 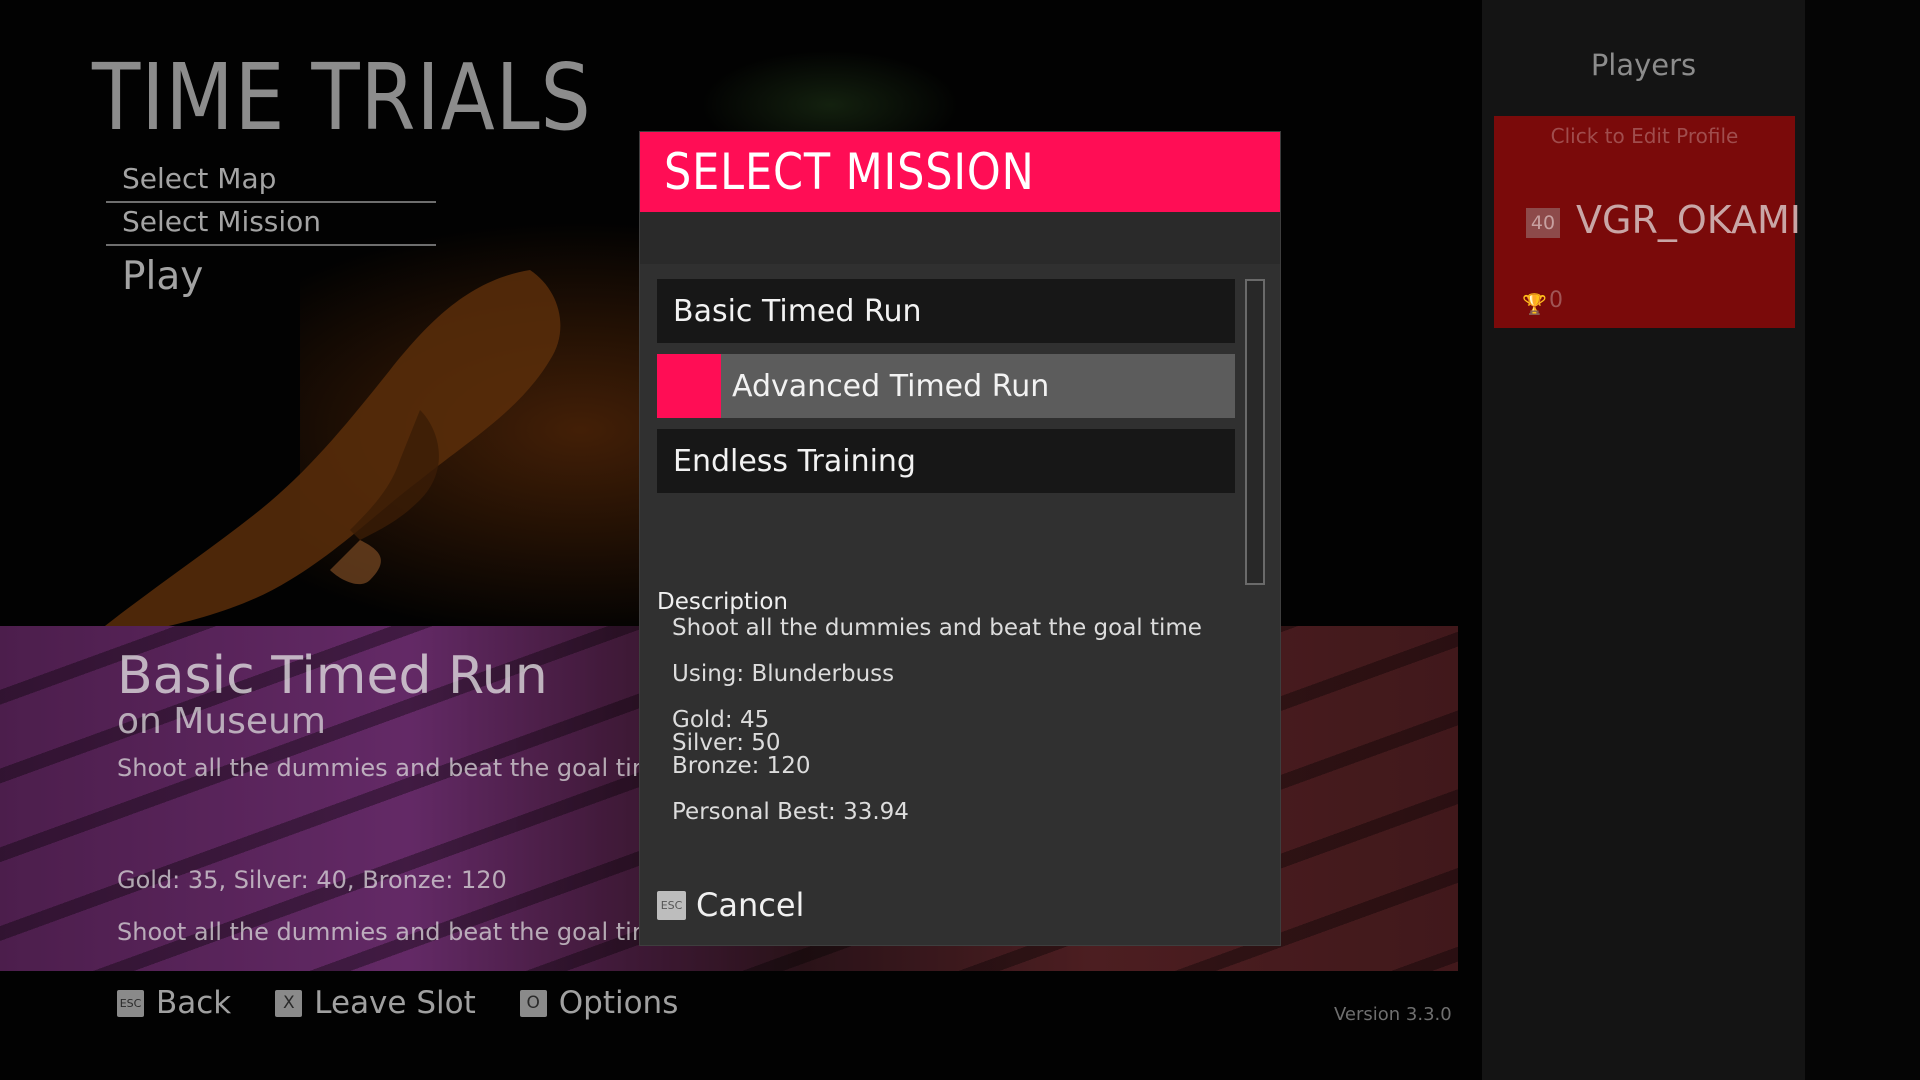 I want to click on mannequin-dummy-image, so click(x=330, y=450).